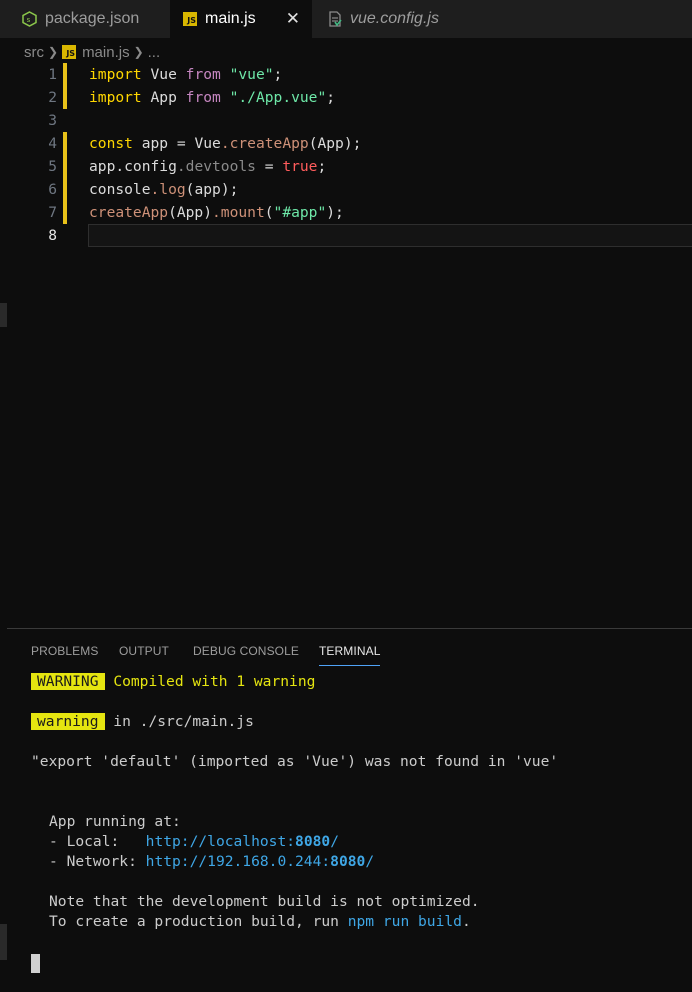 This screenshot has width=692, height=992. What do you see at coordinates (111, 143) in the screenshot?
I see `code-token: const` at bounding box center [111, 143].